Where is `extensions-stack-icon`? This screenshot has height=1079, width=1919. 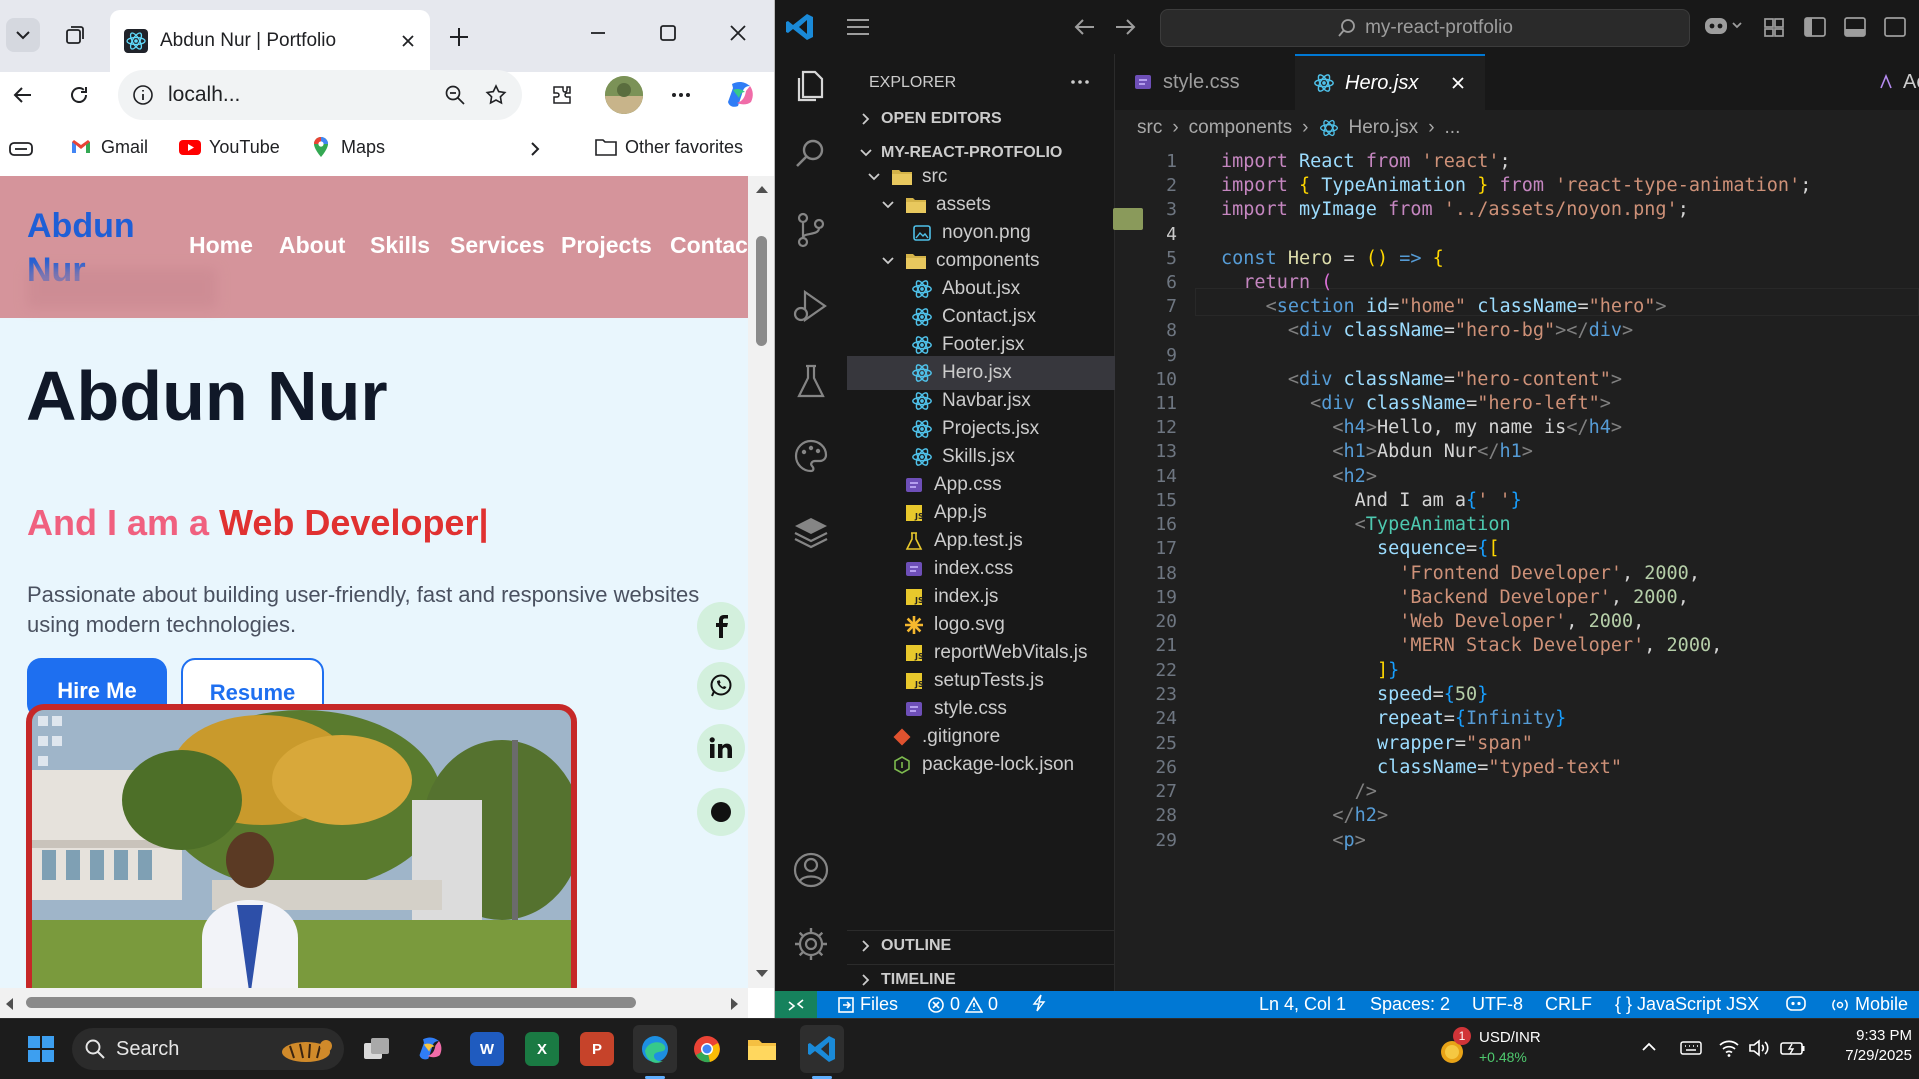
extensions-stack-icon is located at coordinates (811, 532).